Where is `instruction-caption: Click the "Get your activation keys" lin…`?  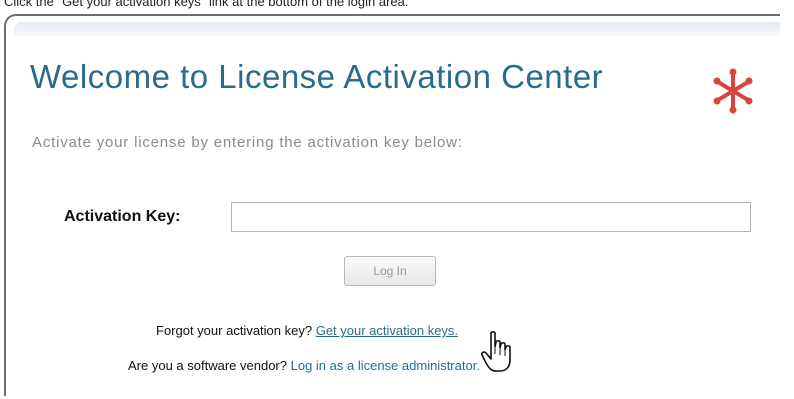
instruction-caption: Click the "Get your activation keys" lin… is located at coordinates (206, 4).